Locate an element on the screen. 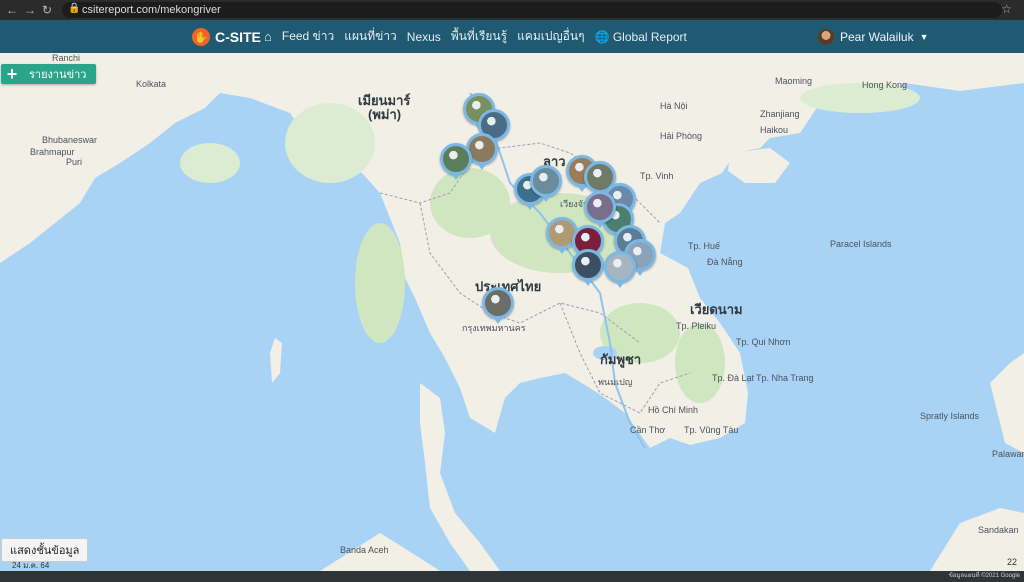 The height and width of the screenshot is (582, 1024). map-label: Hà Nội is located at coordinates (674, 106).